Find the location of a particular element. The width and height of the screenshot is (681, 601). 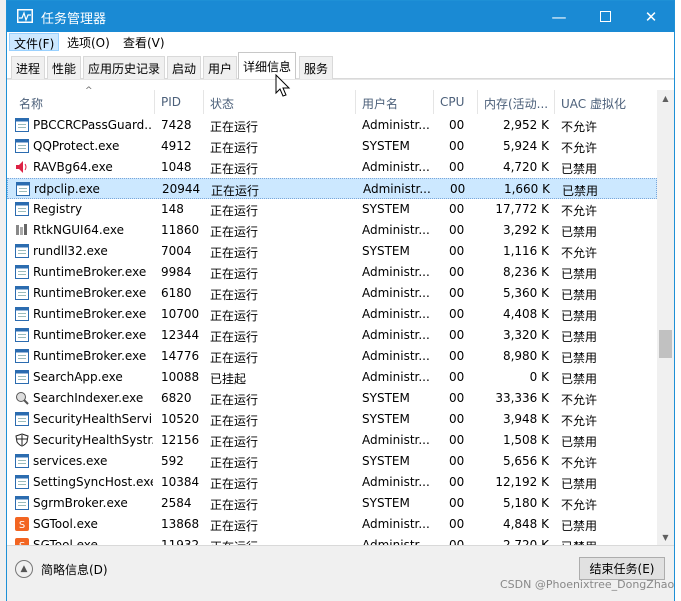

svg-text: S is located at coordinates (22, 525).